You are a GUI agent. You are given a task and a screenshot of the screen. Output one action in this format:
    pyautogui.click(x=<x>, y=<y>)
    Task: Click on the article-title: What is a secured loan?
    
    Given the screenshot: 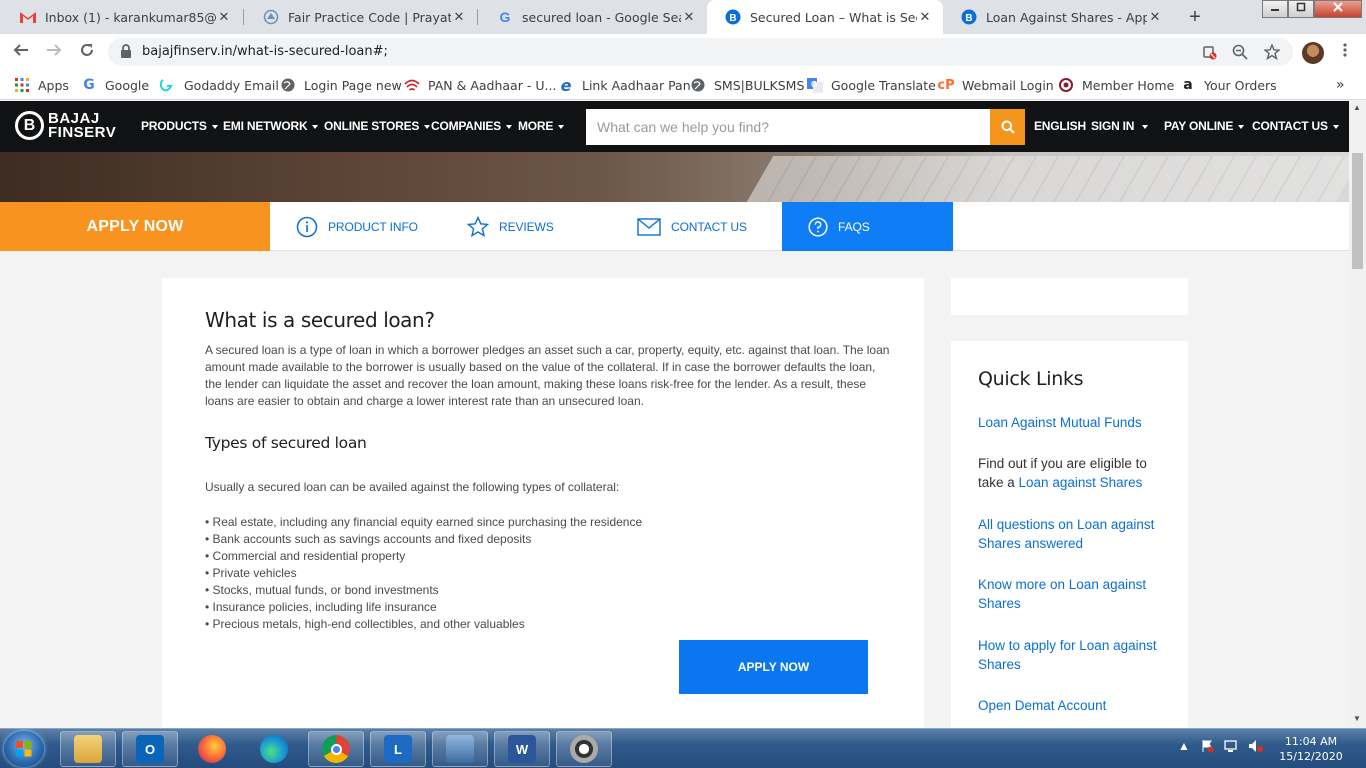 What is the action you would take?
    pyautogui.click(x=320, y=320)
    